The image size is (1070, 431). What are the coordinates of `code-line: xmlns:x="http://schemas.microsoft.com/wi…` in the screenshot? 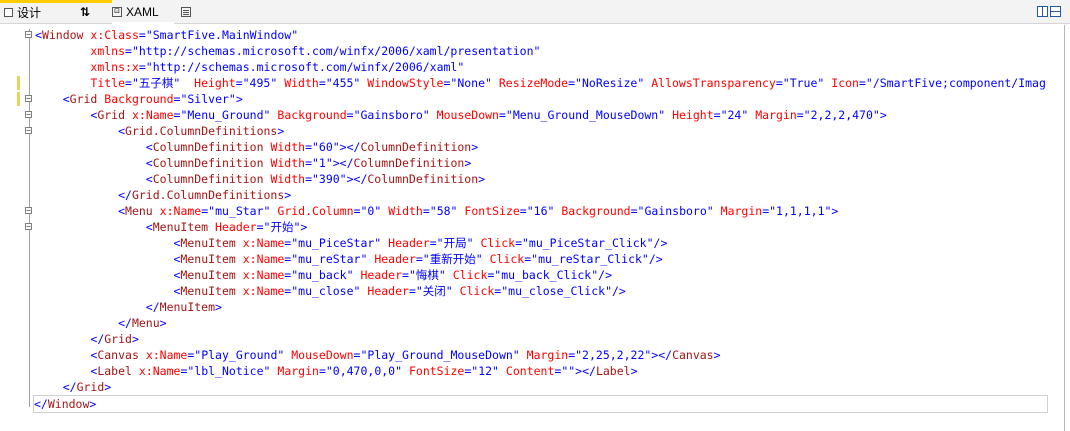 It's located at (540, 67).